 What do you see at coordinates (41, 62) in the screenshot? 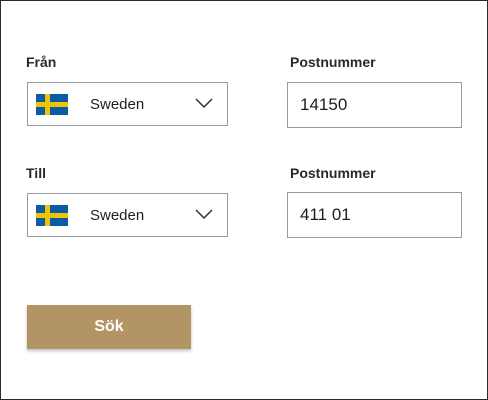
I see `from-label: Från` at bounding box center [41, 62].